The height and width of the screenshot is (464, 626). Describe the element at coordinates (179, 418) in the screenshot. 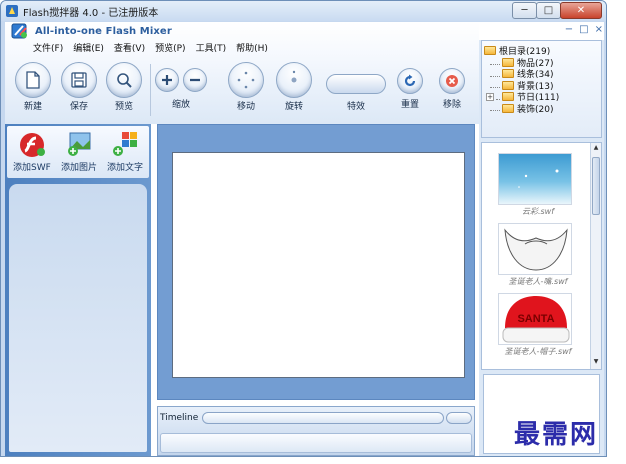

I see `timeline-label: Timeline` at that location.